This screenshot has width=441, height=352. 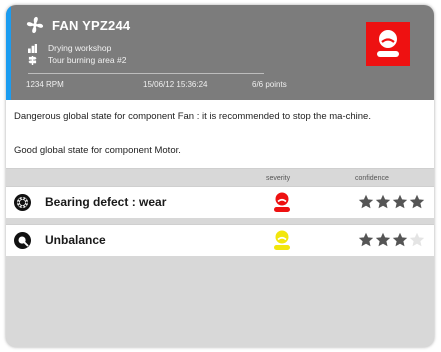 What do you see at coordinates (87, 60) in the screenshot?
I see `location-area-label: Tour burning area #2` at bounding box center [87, 60].